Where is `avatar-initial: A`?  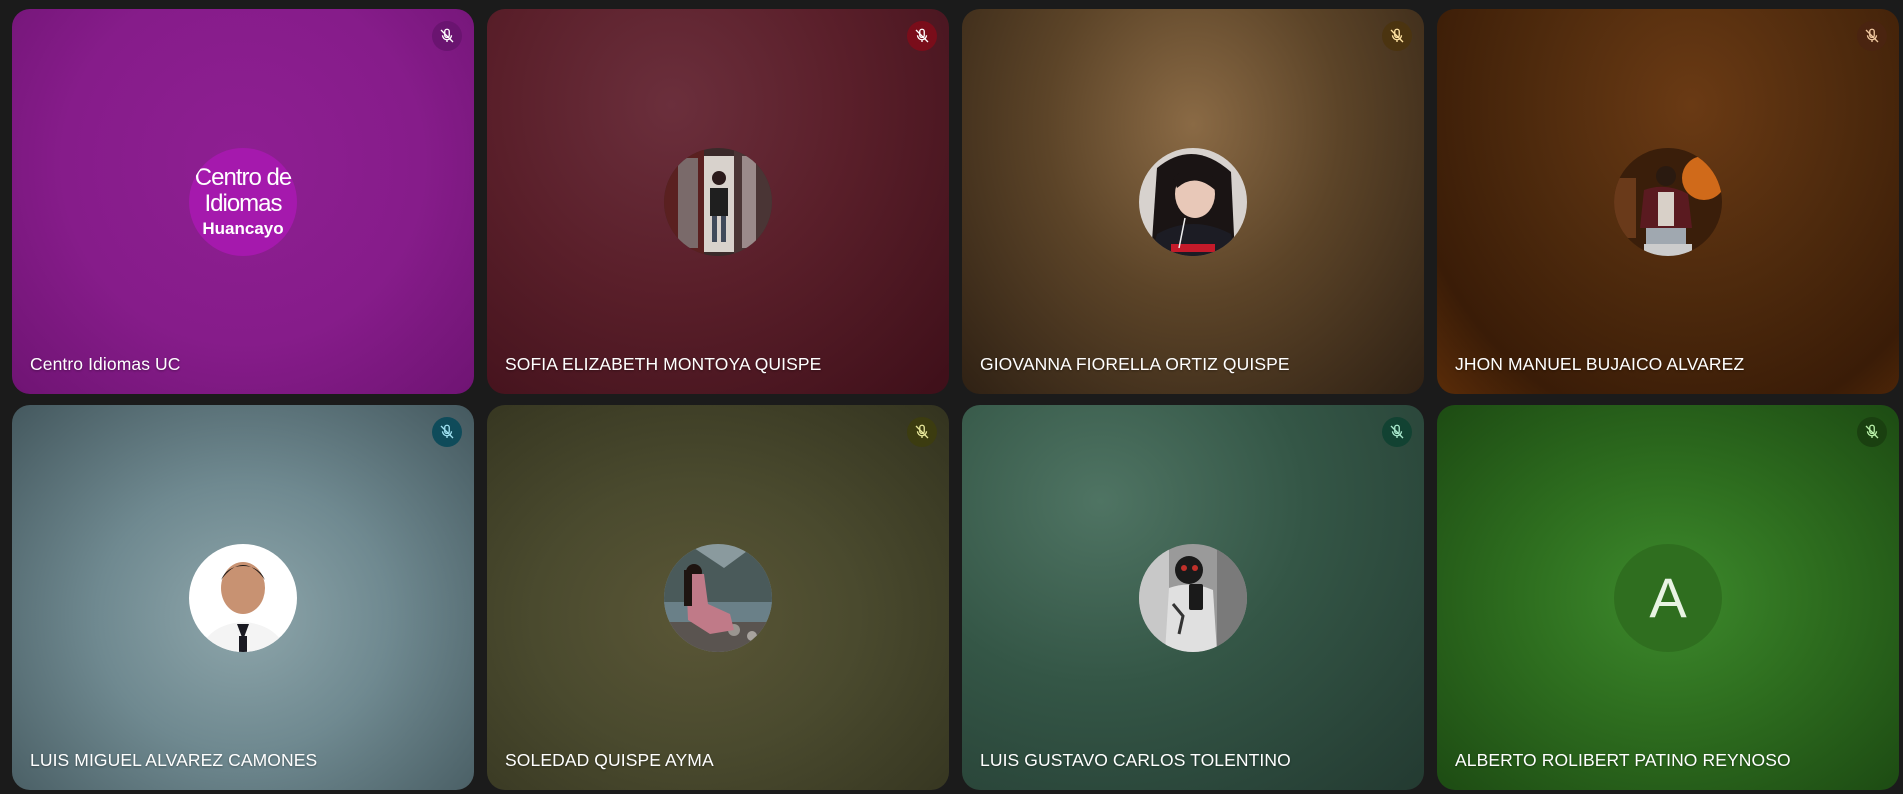
avatar-initial: A is located at coordinates (1668, 597).